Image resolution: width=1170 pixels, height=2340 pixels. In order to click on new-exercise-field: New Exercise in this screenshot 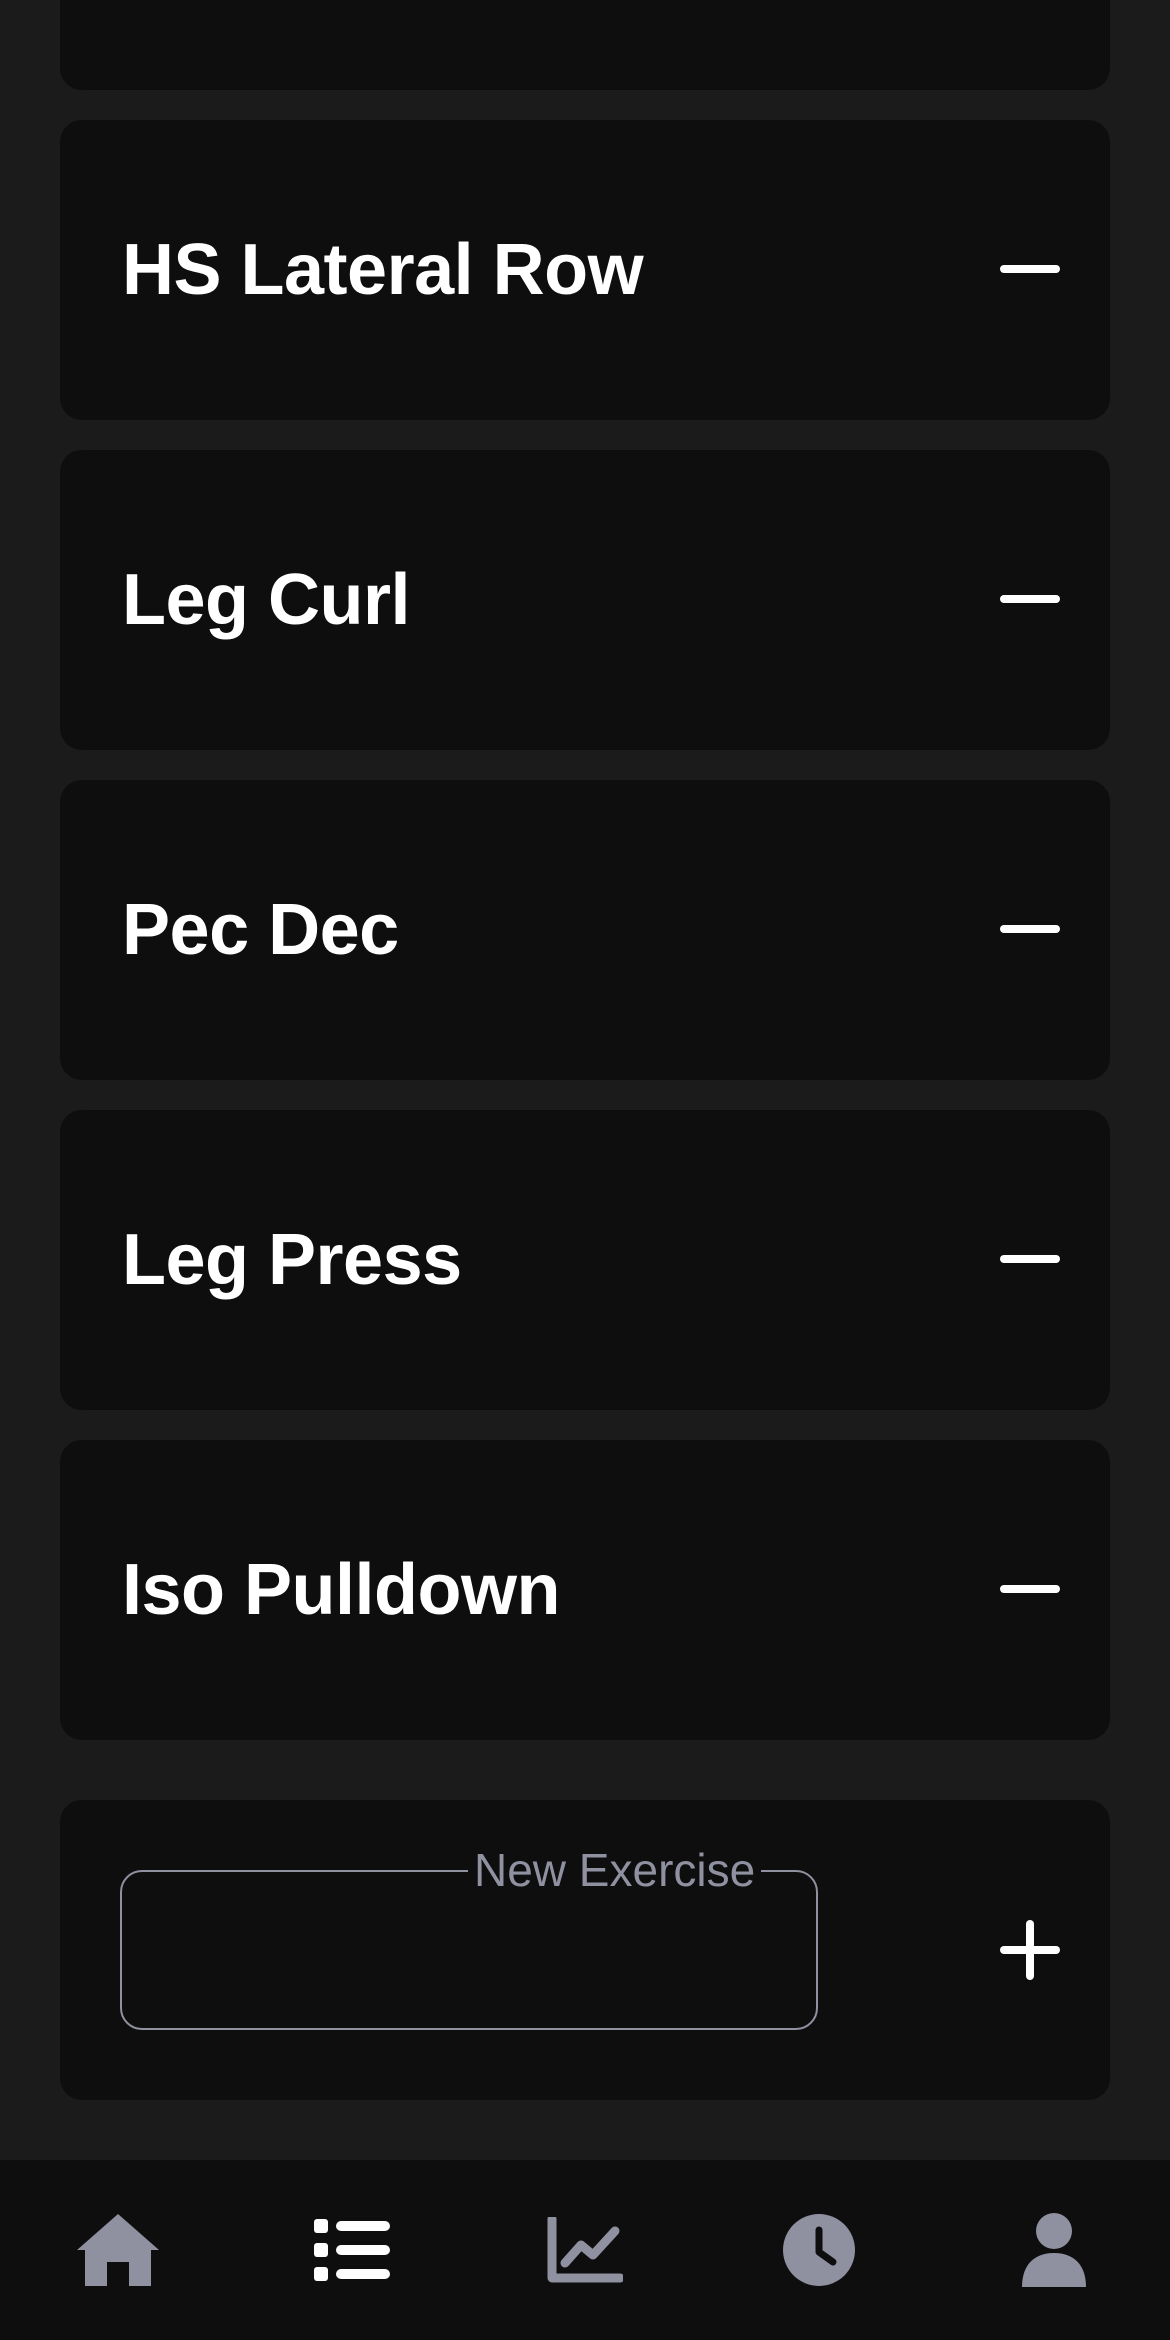, I will do `click(469, 1935)`.